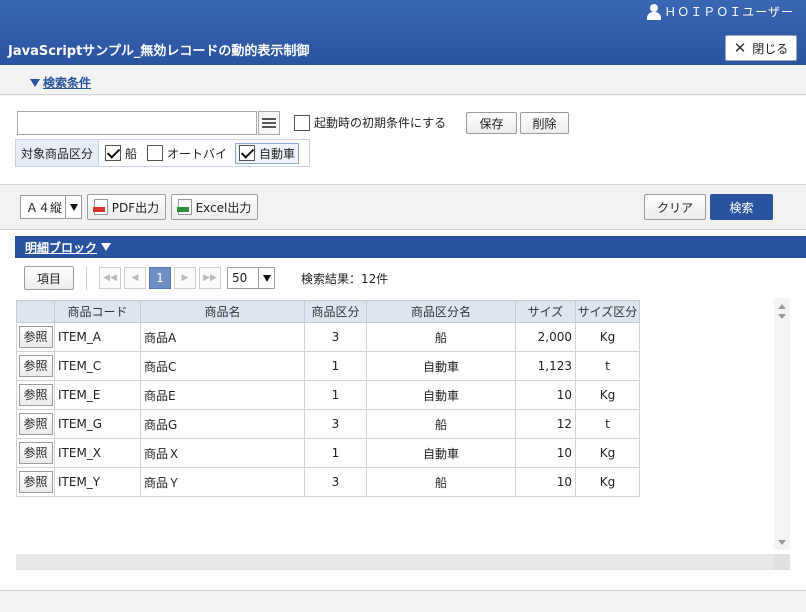 Image resolution: width=806 pixels, height=612 pixels. I want to click on table-row: 参照 ITEM_X 商品Ｘ 1 自動車 10 Kg, so click(328, 453).